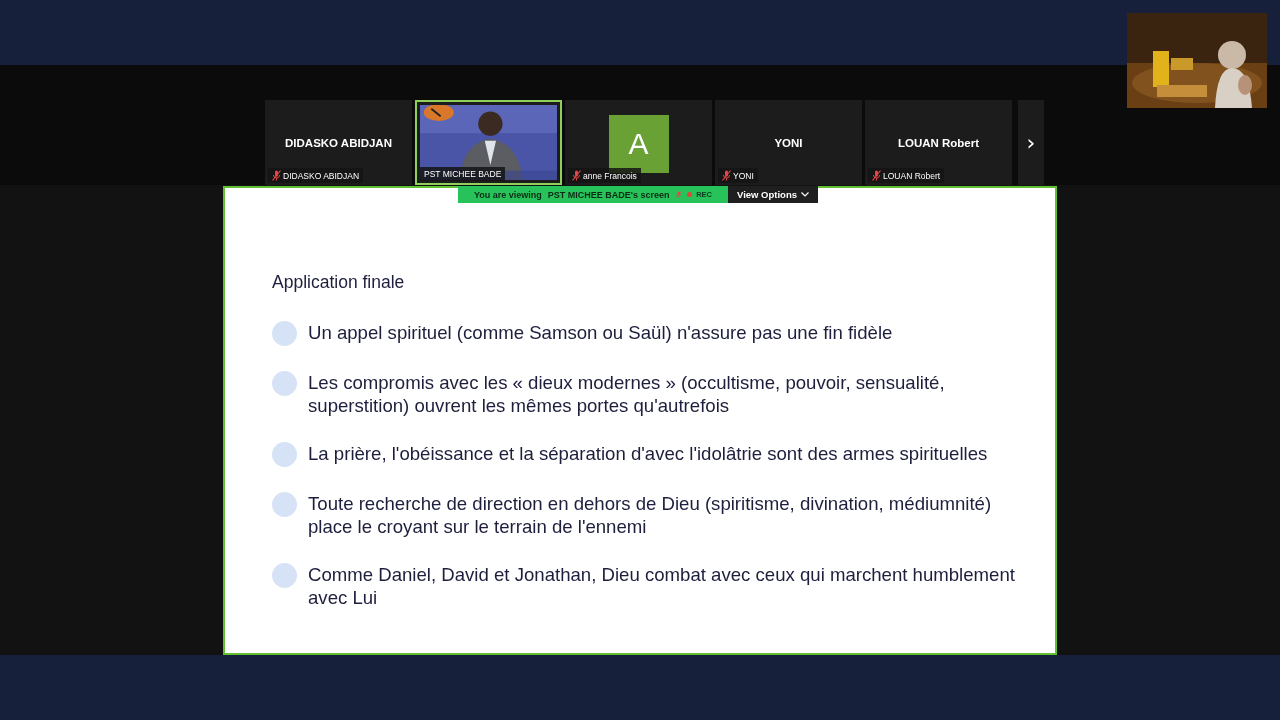  I want to click on bullet-text: Toute recherche de direction en dehors de Dieu (spiritisme, divination, médiumnité) place le croyant sur le terrain de l'ennemi, so click(650, 515).